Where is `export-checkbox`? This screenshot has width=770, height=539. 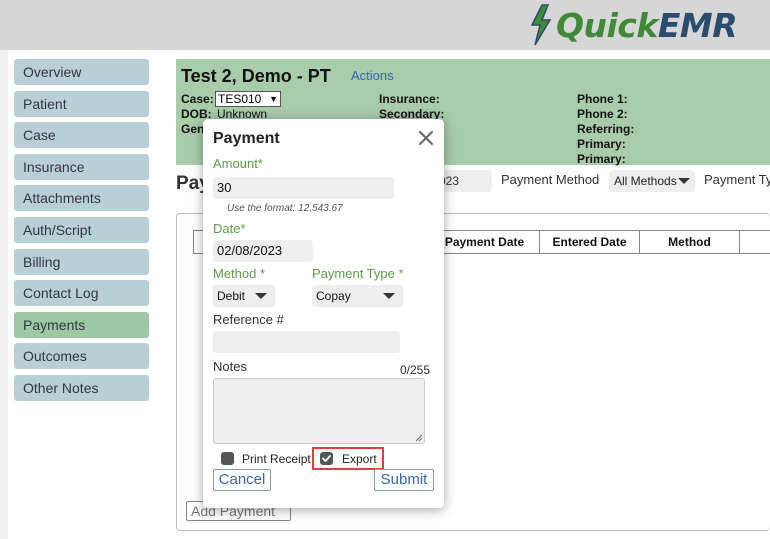
export-checkbox is located at coordinates (326, 458).